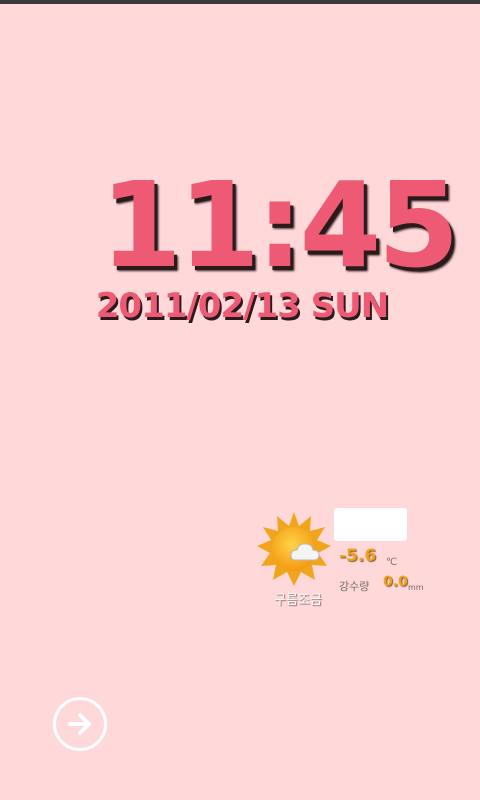  Describe the element at coordinates (370, 524) in the screenshot. I see `location-box` at that location.